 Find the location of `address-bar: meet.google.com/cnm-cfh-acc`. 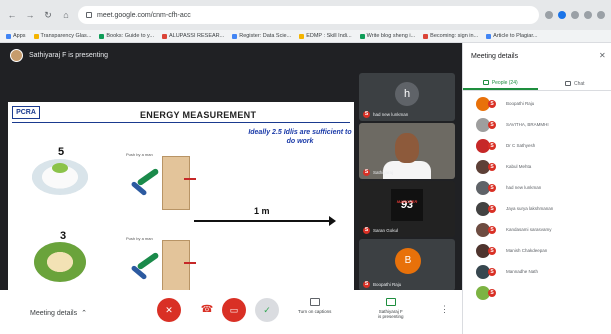

address-bar: meet.google.com/cnm-cfh-acc is located at coordinates (308, 15).